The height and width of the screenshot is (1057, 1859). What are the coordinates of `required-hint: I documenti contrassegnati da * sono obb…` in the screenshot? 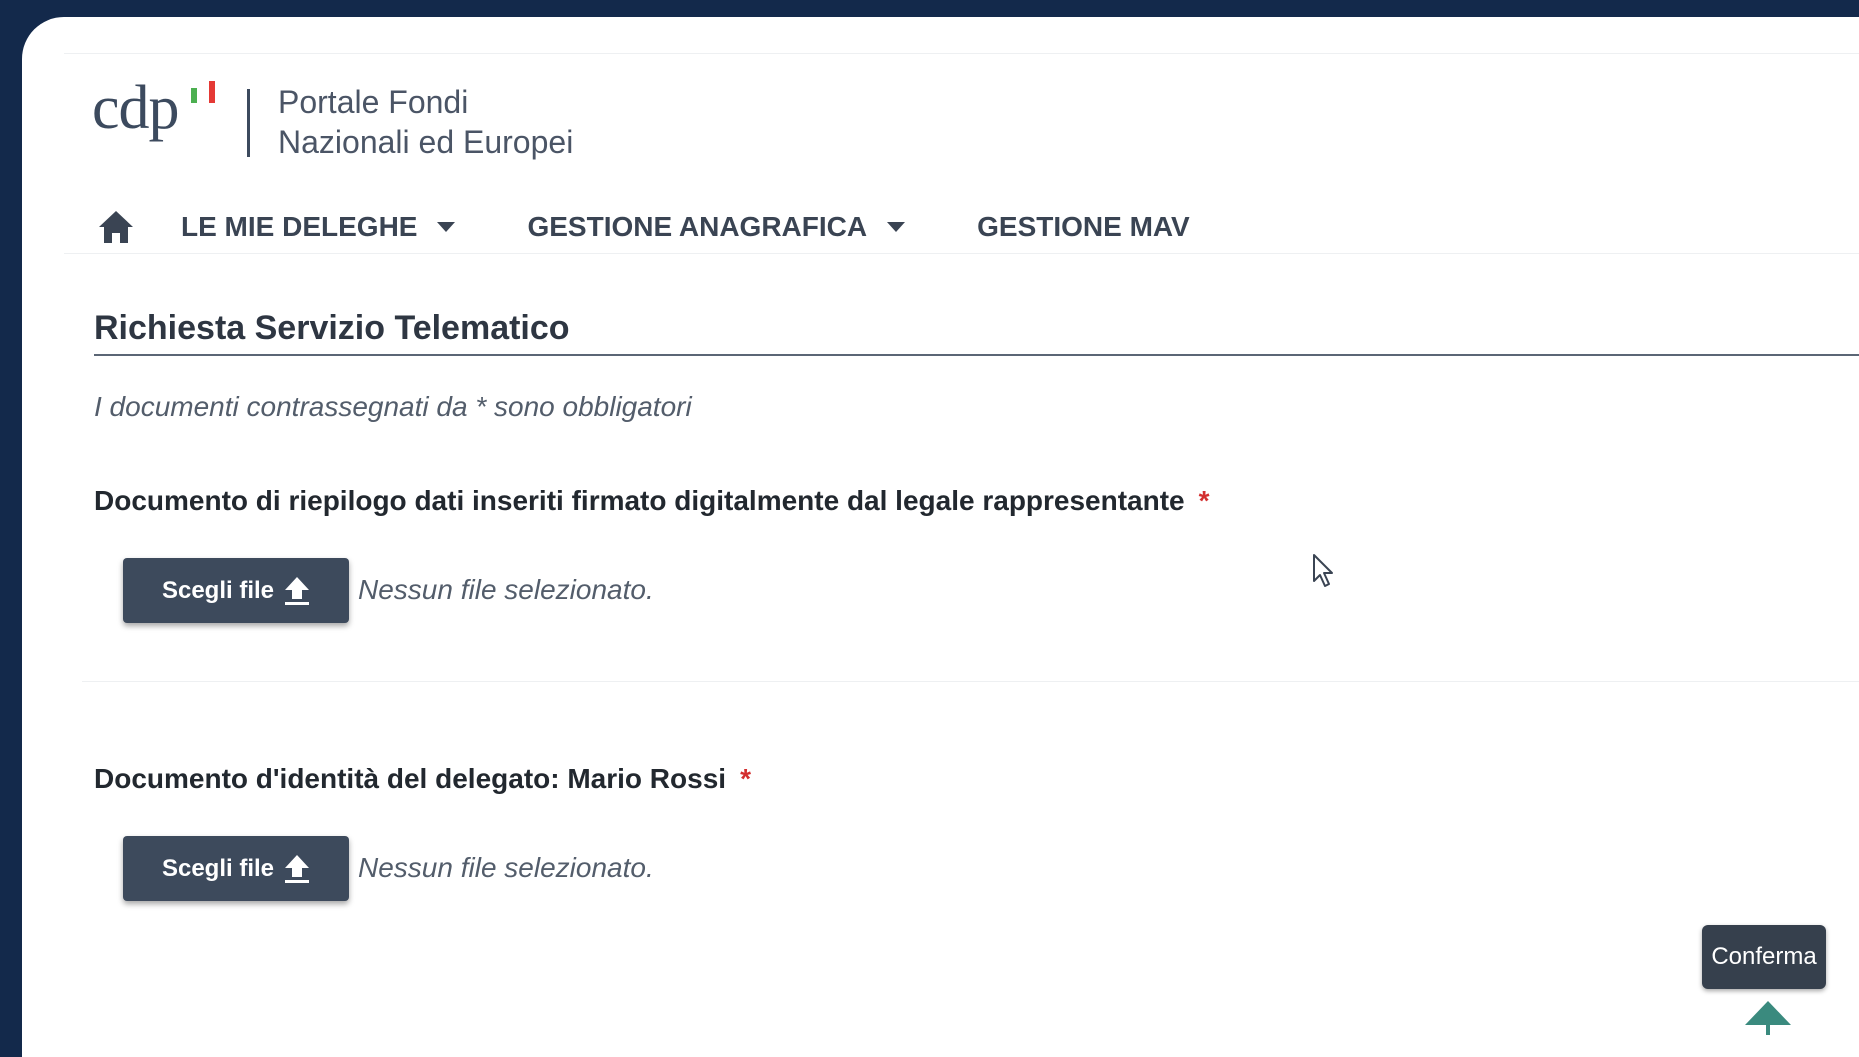 It's located at (393, 406).